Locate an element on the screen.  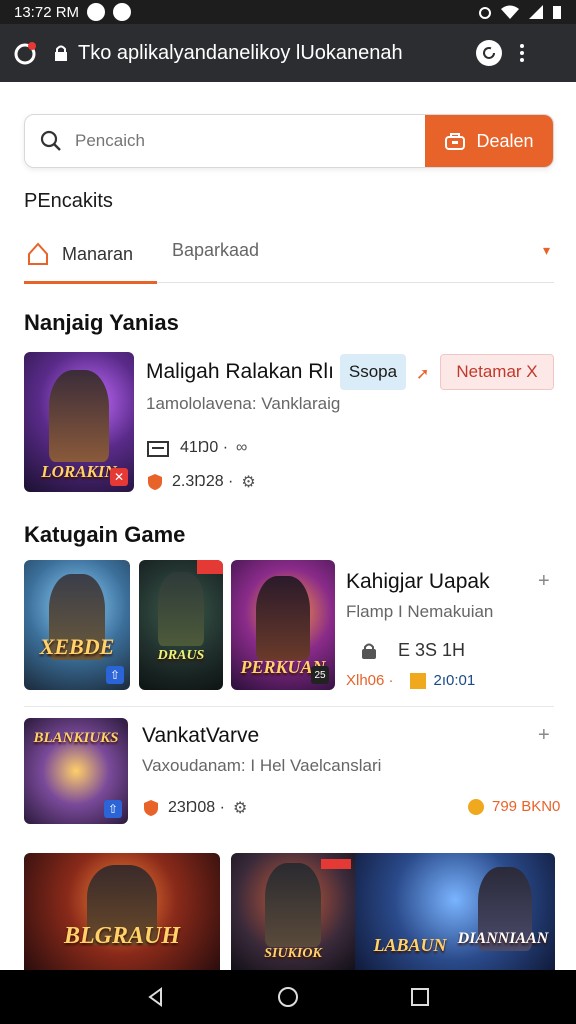
deal-button-label: Dealen is located at coordinates (505, 140).